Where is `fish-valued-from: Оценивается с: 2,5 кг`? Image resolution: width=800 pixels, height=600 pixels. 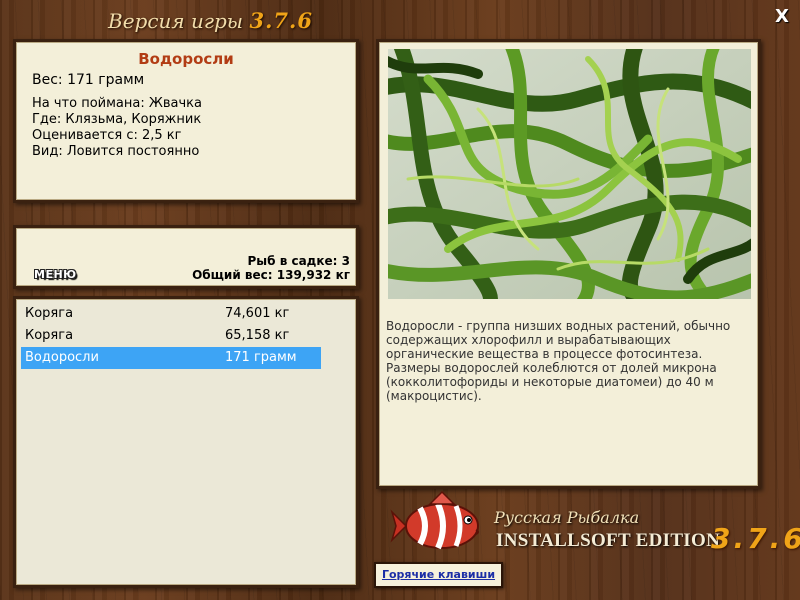
fish-valued-from: Оценивается с: 2,5 кг is located at coordinates (107, 135).